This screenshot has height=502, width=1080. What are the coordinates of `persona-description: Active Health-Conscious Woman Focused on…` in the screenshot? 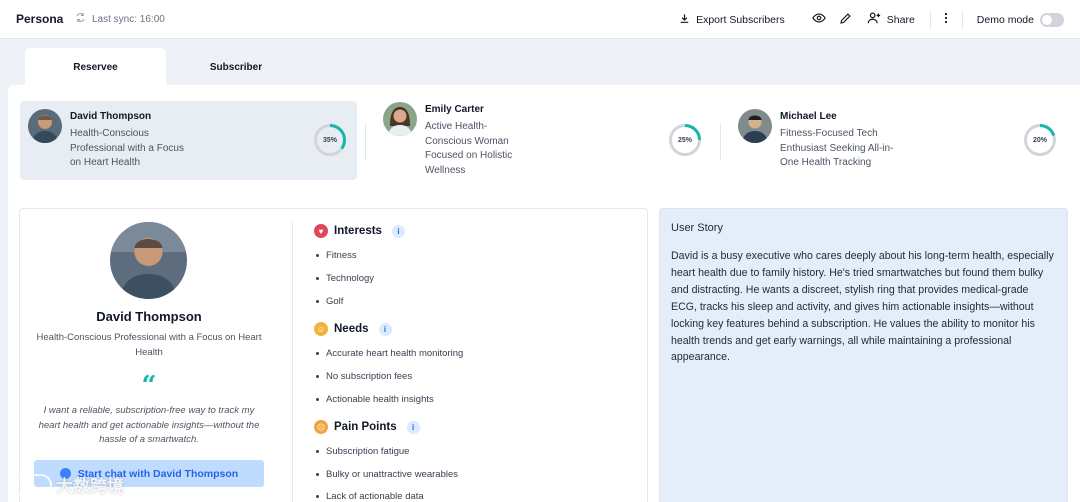 It's located at (469, 148).